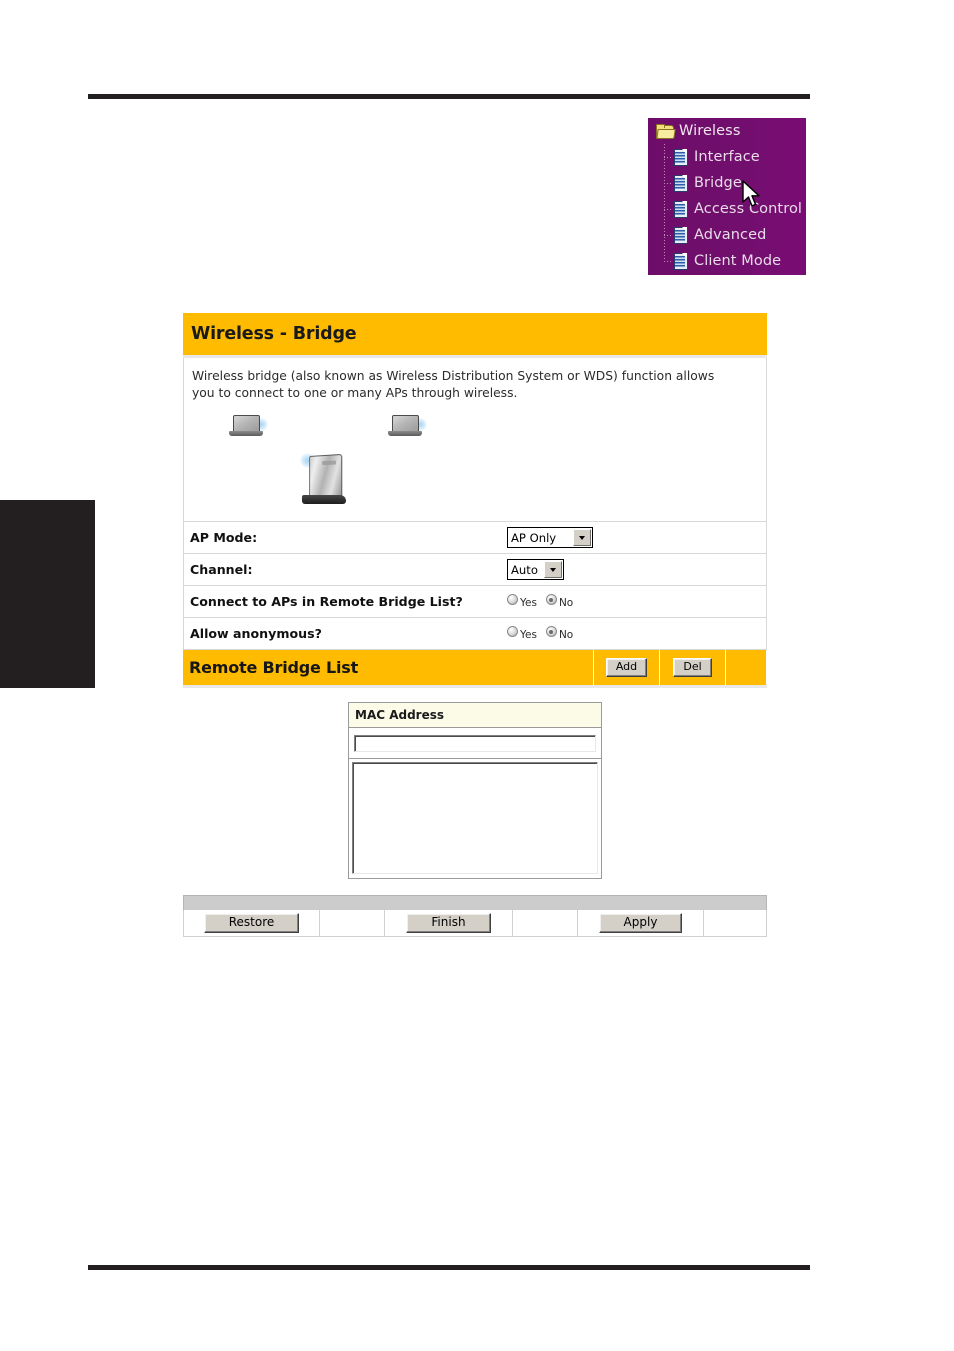 The image size is (954, 1351). What do you see at coordinates (666, 131) in the screenshot?
I see `folder-icon` at bounding box center [666, 131].